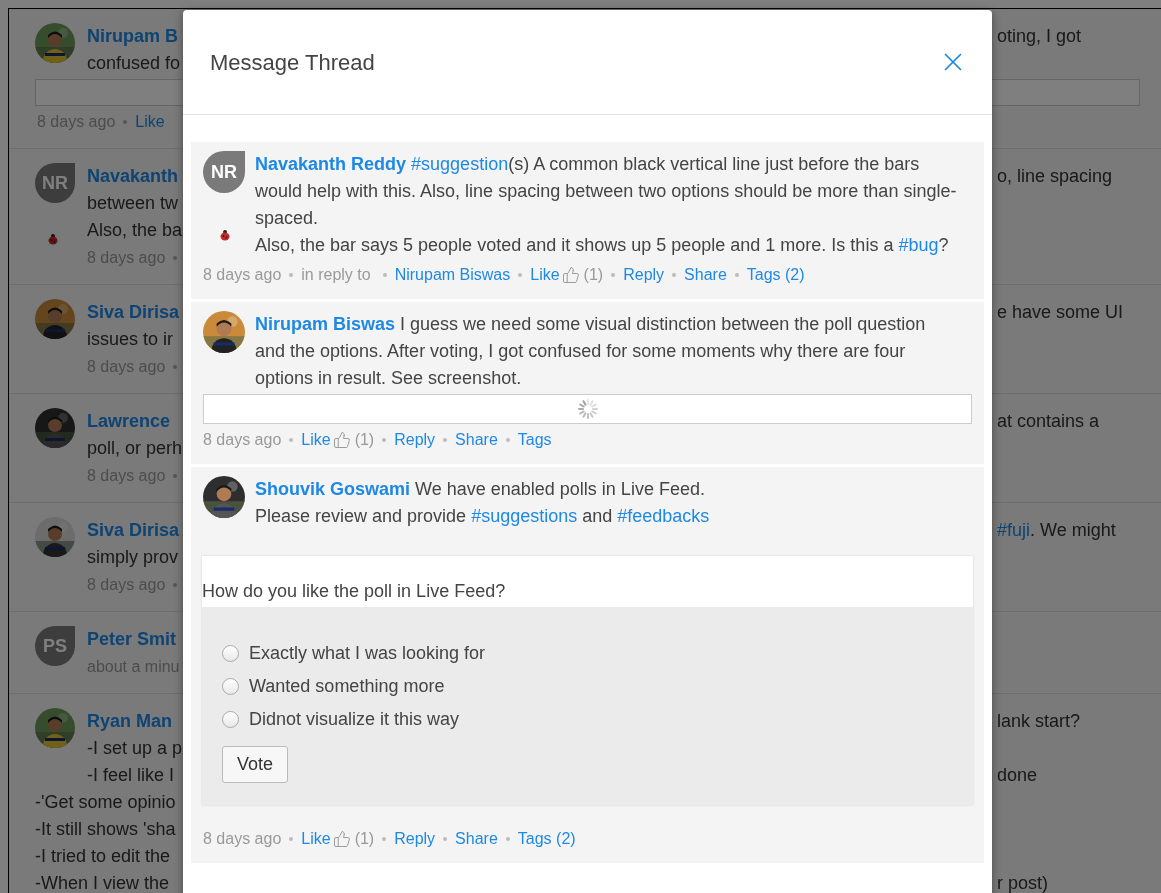 This screenshot has width=1161, height=893. Describe the element at coordinates (132, 36) in the screenshot. I see `author-name: Nirupam B` at that location.